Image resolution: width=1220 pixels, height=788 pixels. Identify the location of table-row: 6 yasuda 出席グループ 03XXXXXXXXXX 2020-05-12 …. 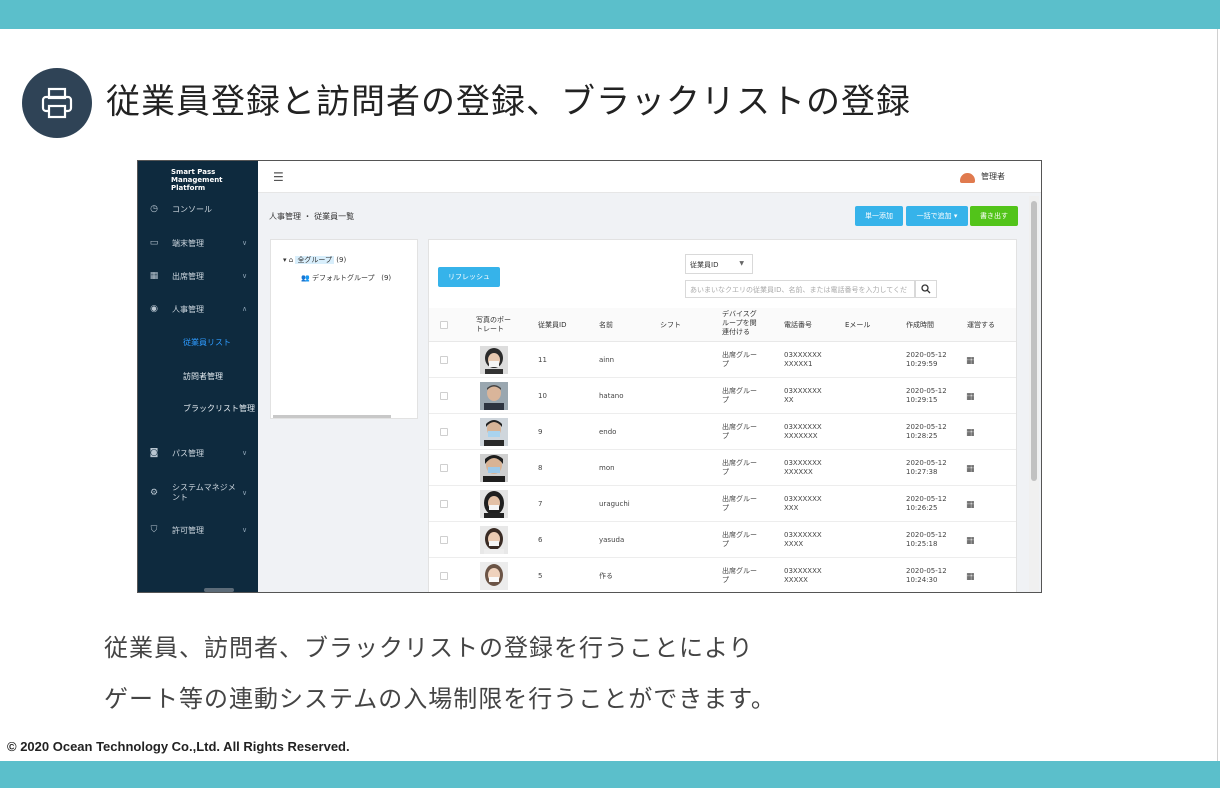
(722, 540).